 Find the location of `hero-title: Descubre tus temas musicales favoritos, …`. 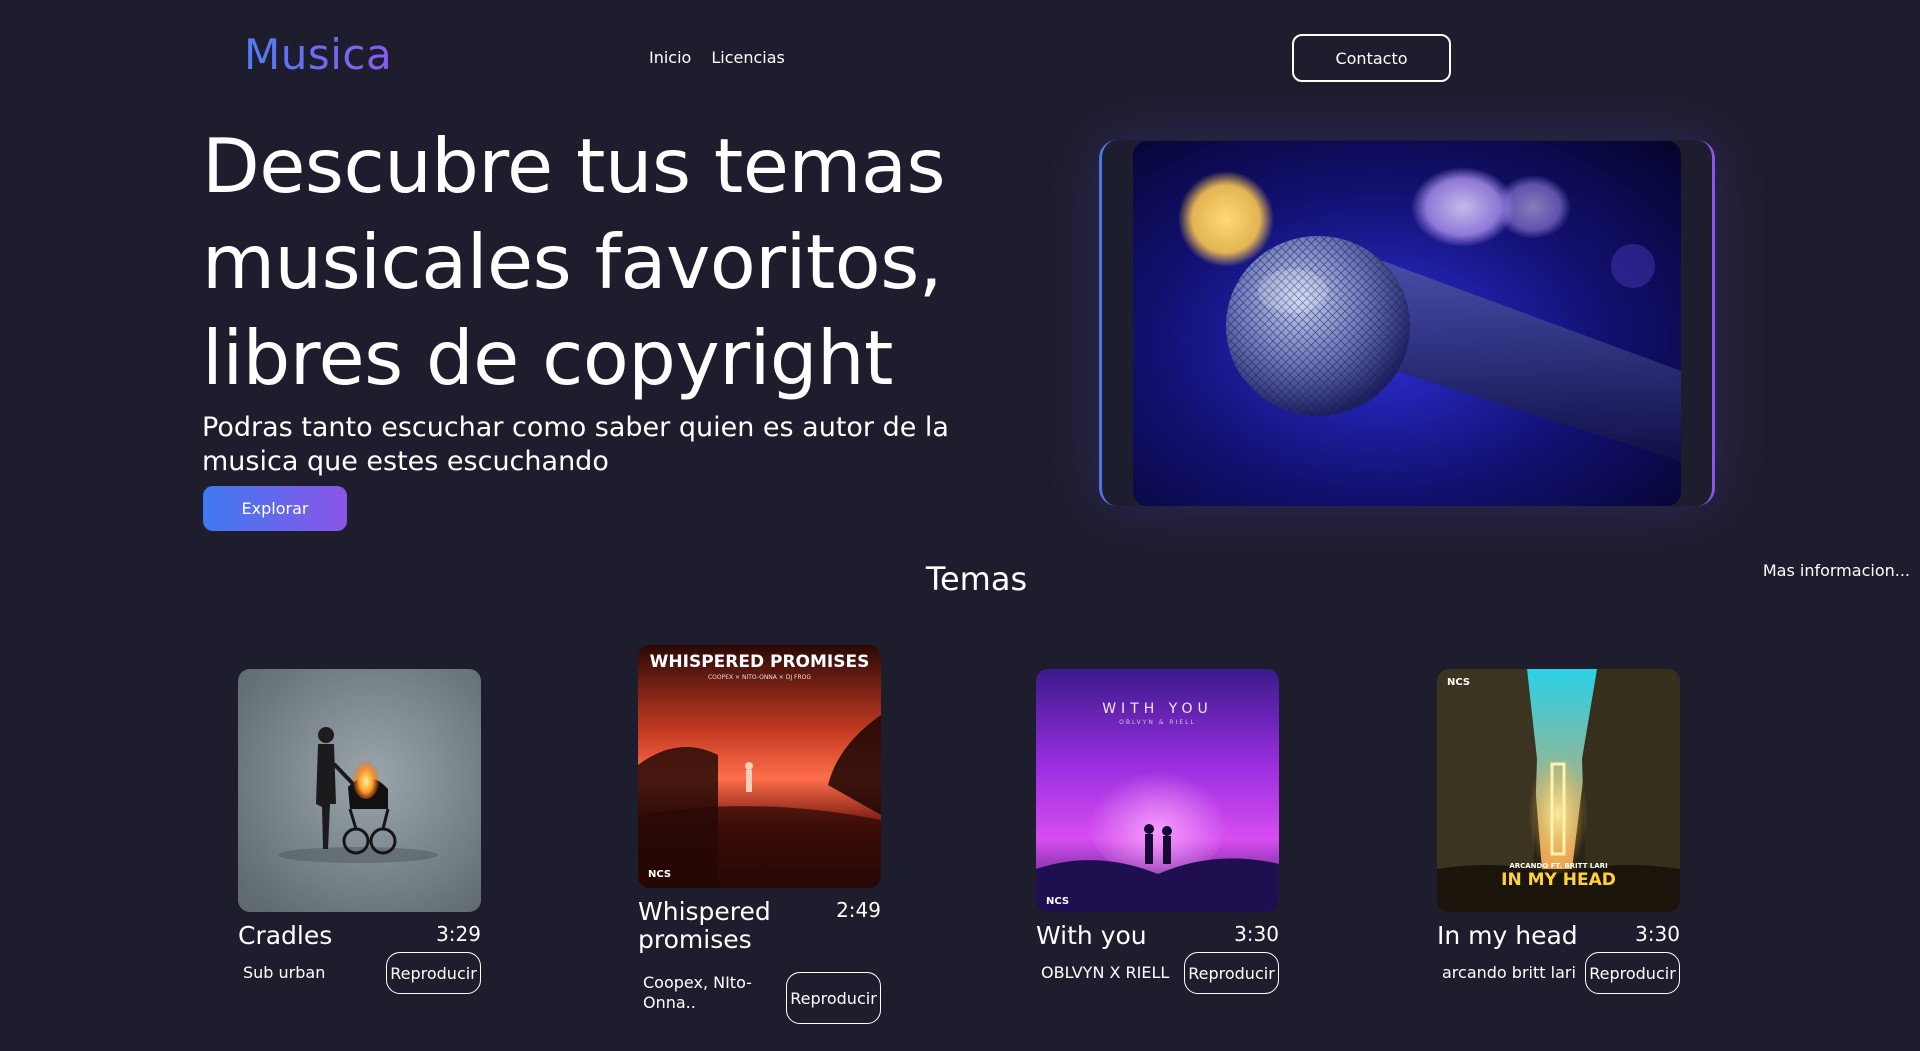

hero-title: Descubre tus temas musicales favoritos, … is located at coordinates (574, 262).